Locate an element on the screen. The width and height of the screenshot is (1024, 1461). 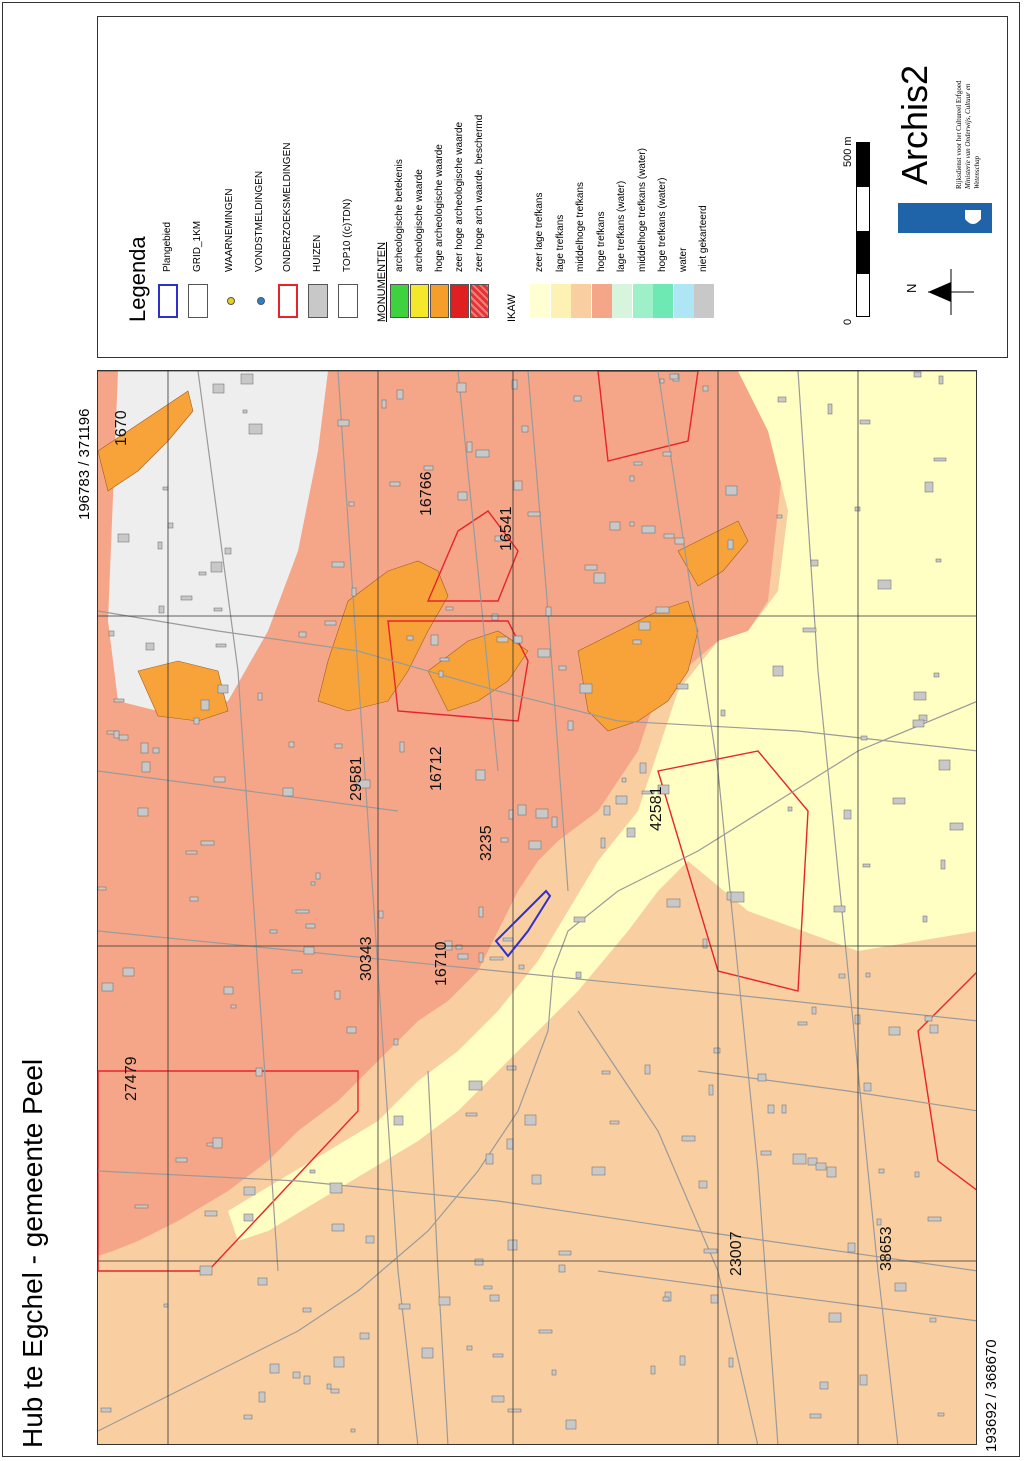
scale-zero: 0 is located at coordinates (848, 321).